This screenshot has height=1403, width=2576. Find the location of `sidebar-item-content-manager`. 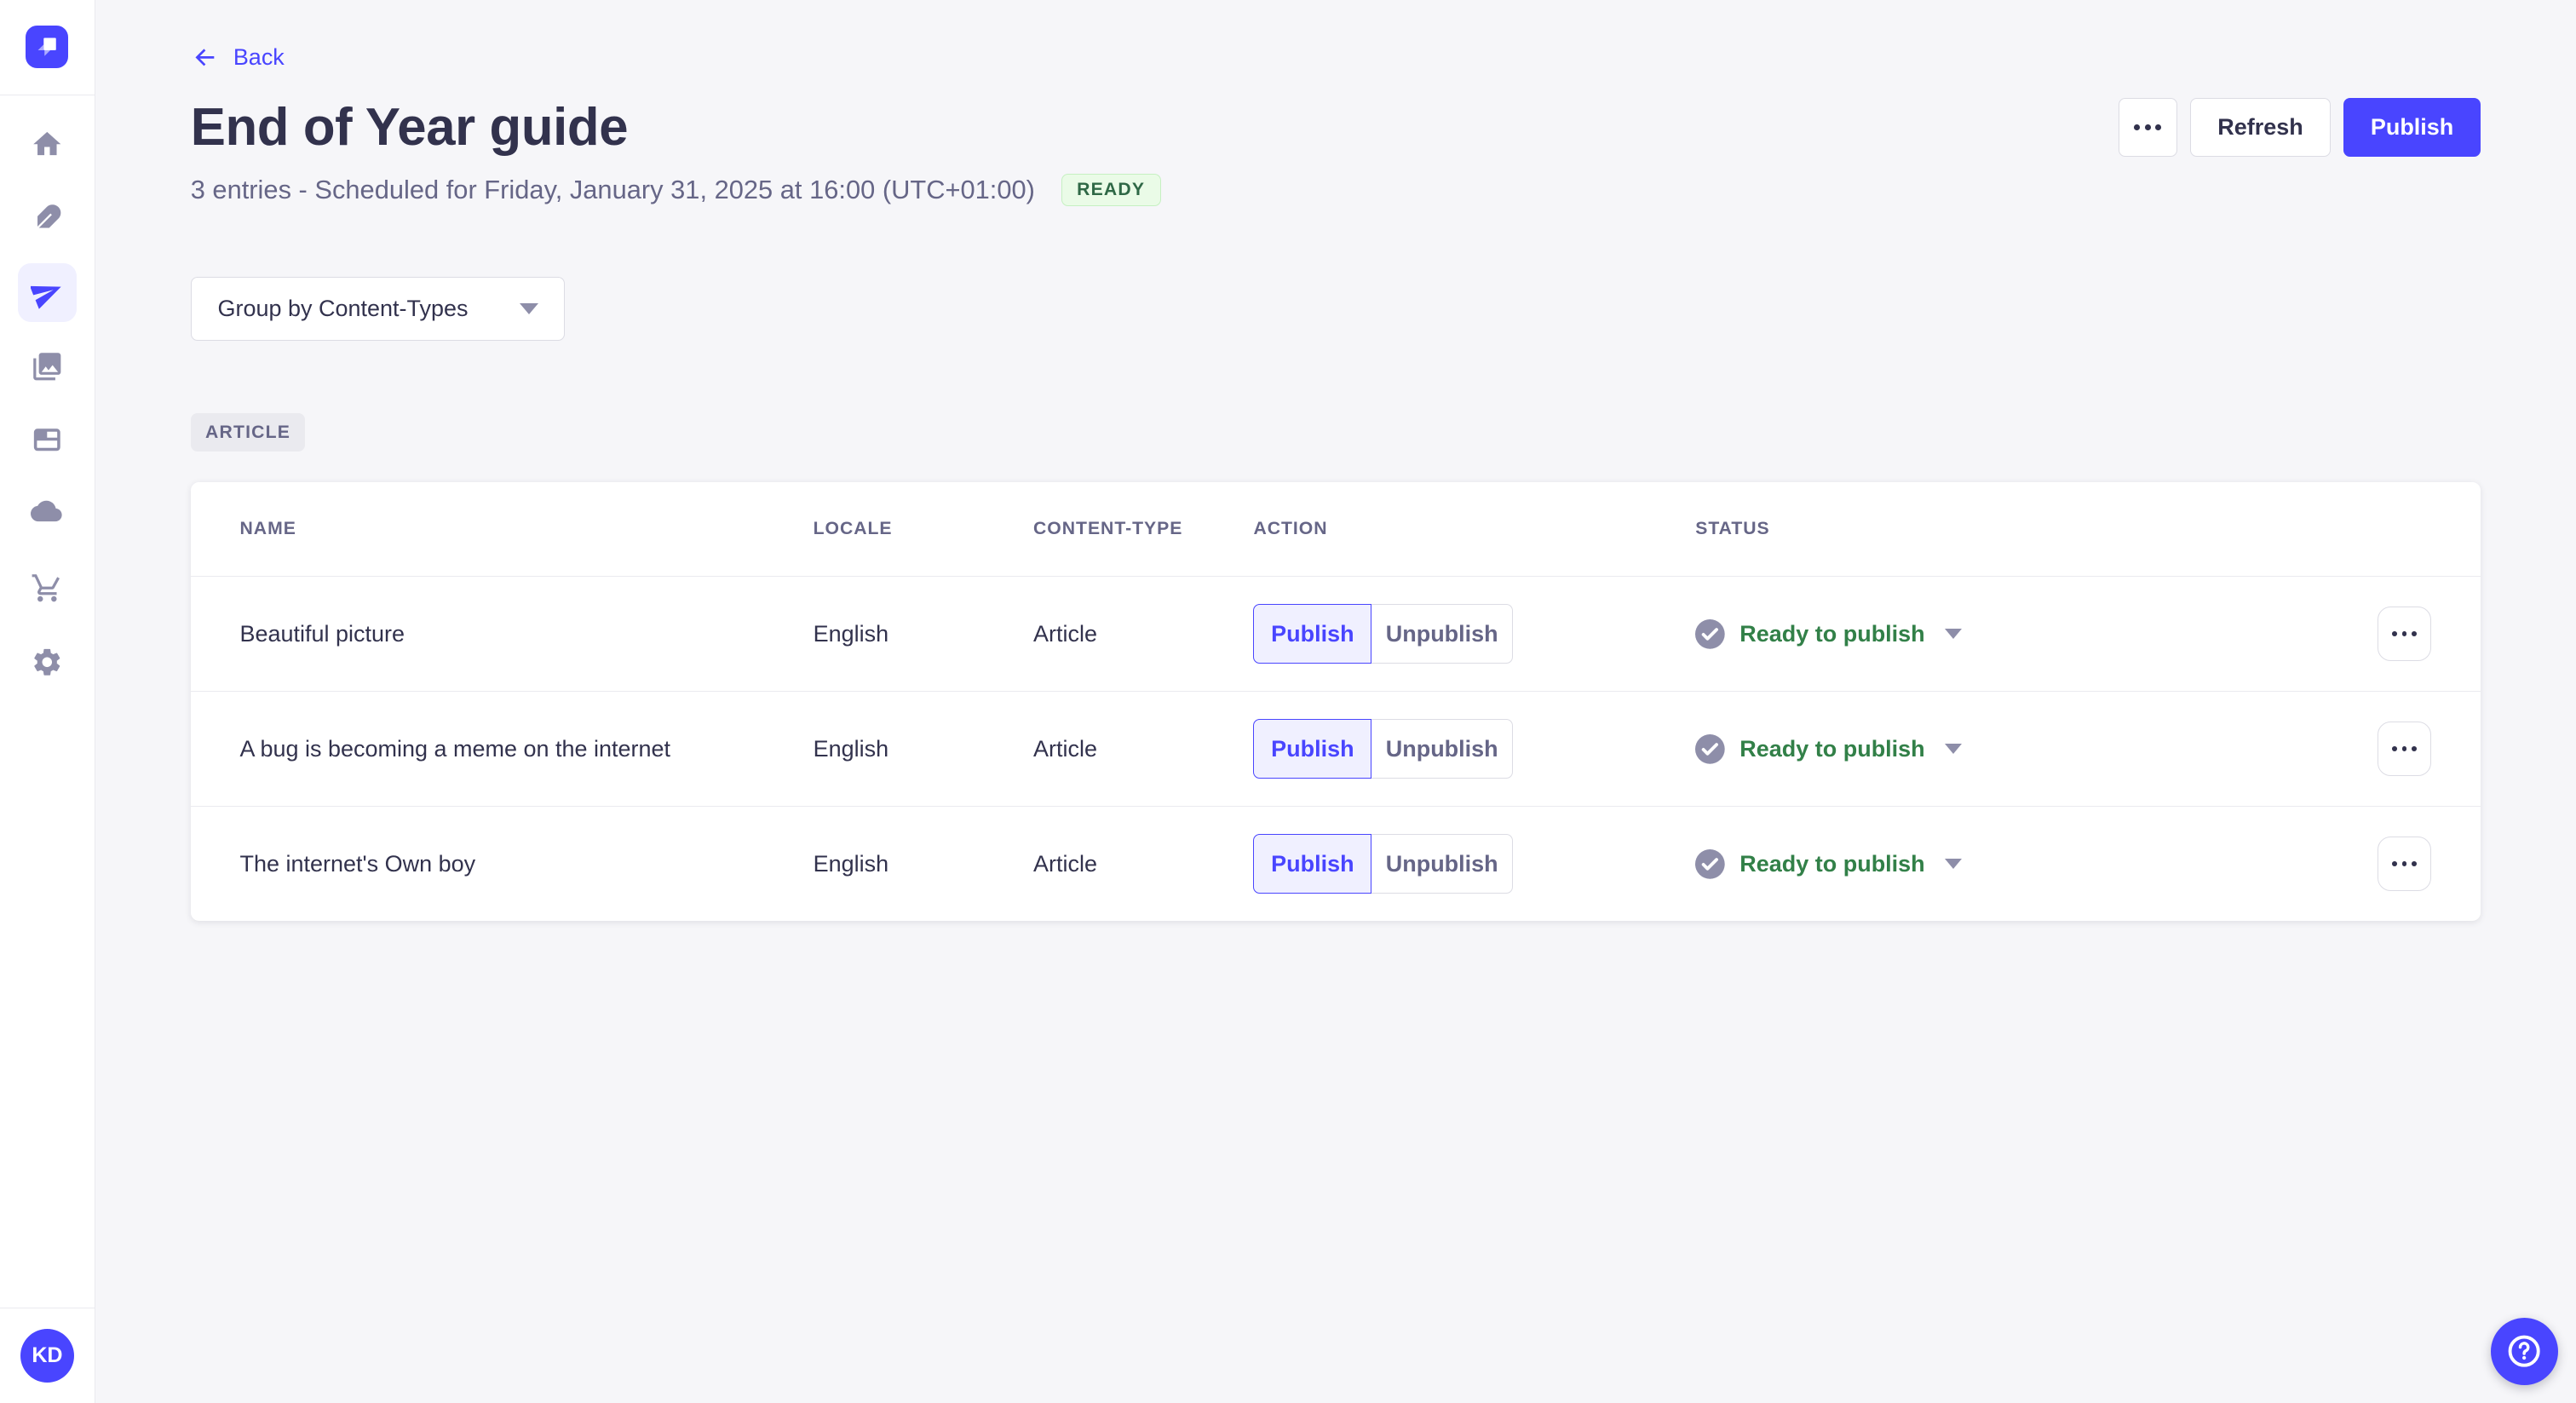

sidebar-item-content-manager is located at coordinates (48, 218).